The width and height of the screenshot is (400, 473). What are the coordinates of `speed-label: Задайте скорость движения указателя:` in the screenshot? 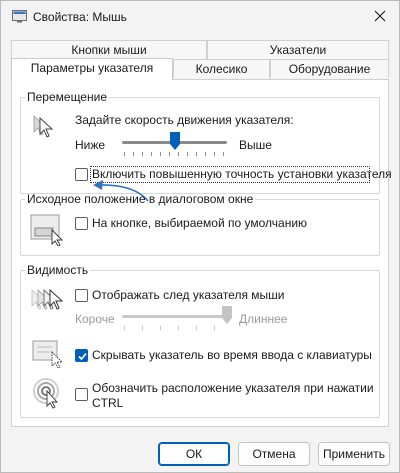 It's located at (184, 120).